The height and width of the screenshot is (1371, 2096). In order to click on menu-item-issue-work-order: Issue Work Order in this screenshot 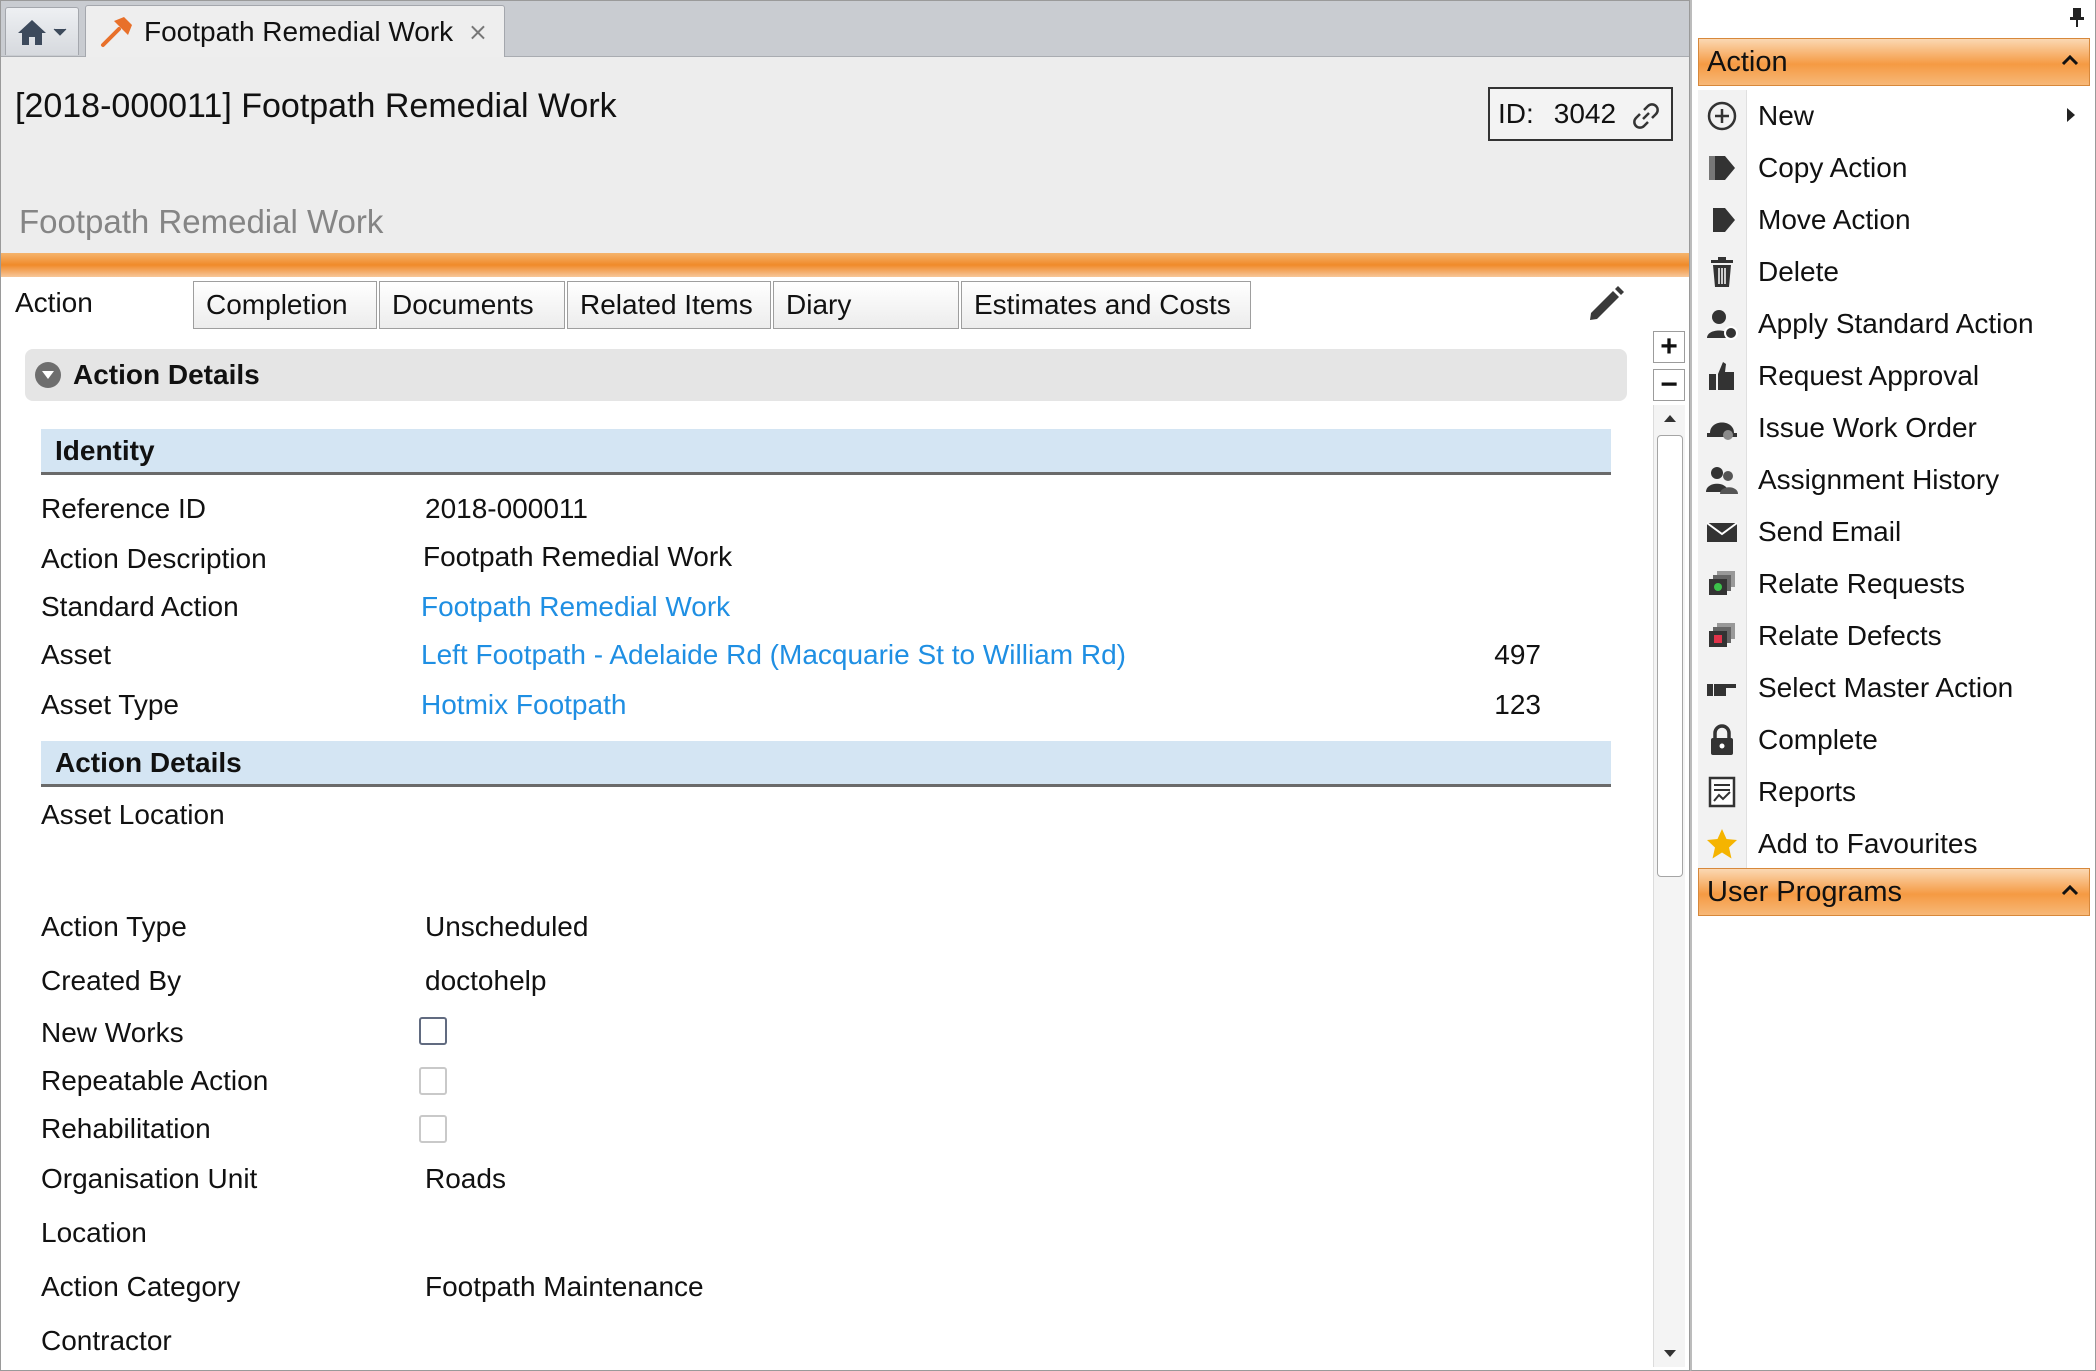, I will do `click(1894, 428)`.